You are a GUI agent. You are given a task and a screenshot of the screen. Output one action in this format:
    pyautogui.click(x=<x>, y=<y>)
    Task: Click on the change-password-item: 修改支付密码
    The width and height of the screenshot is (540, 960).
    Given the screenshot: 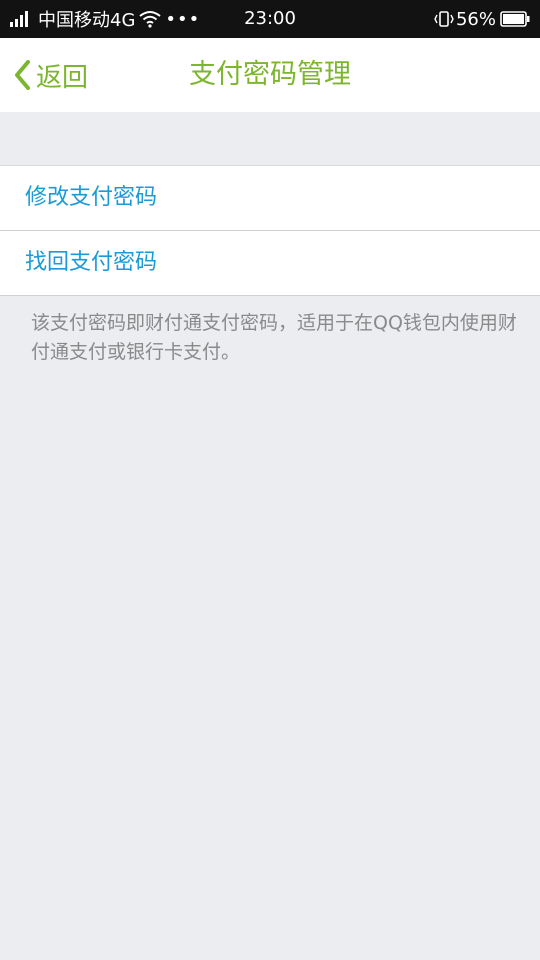 What is the action you would take?
    pyautogui.click(x=270, y=198)
    